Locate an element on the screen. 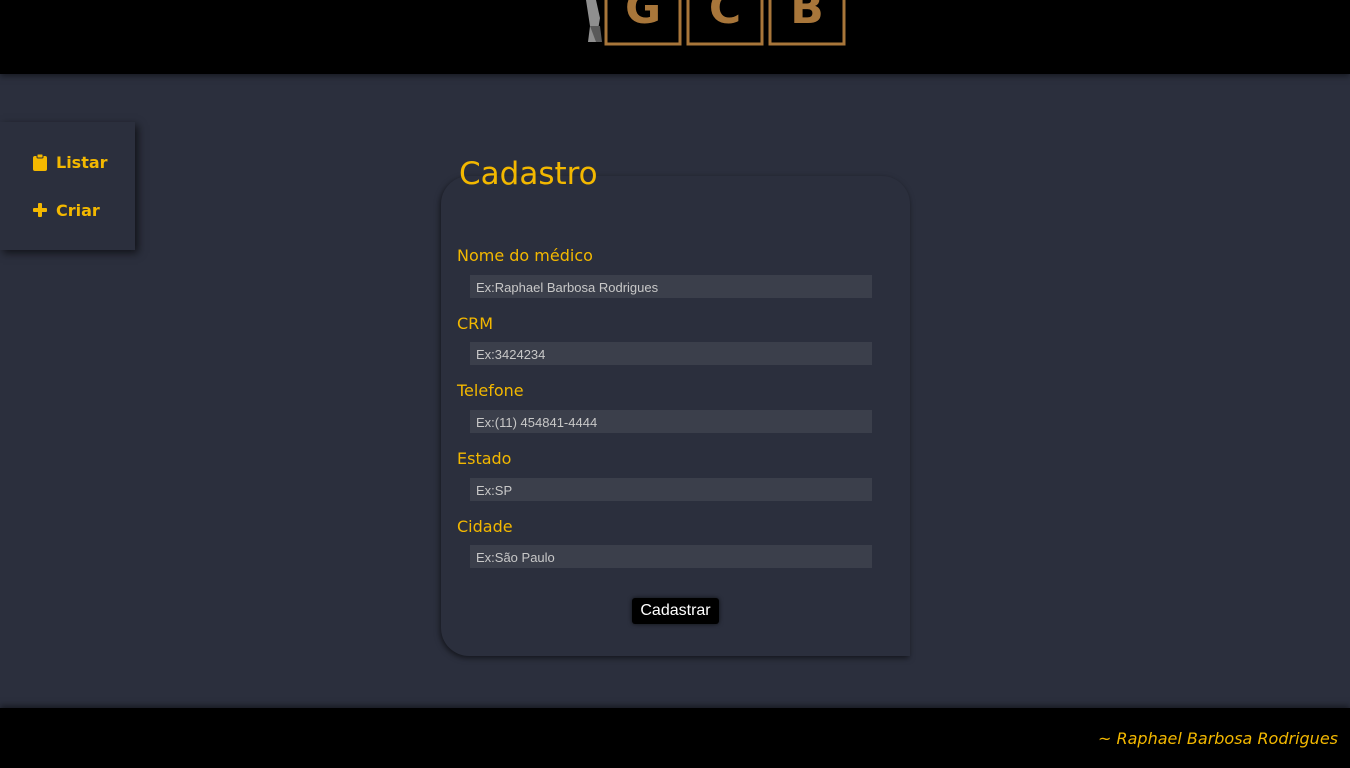  city-input is located at coordinates (671, 556).